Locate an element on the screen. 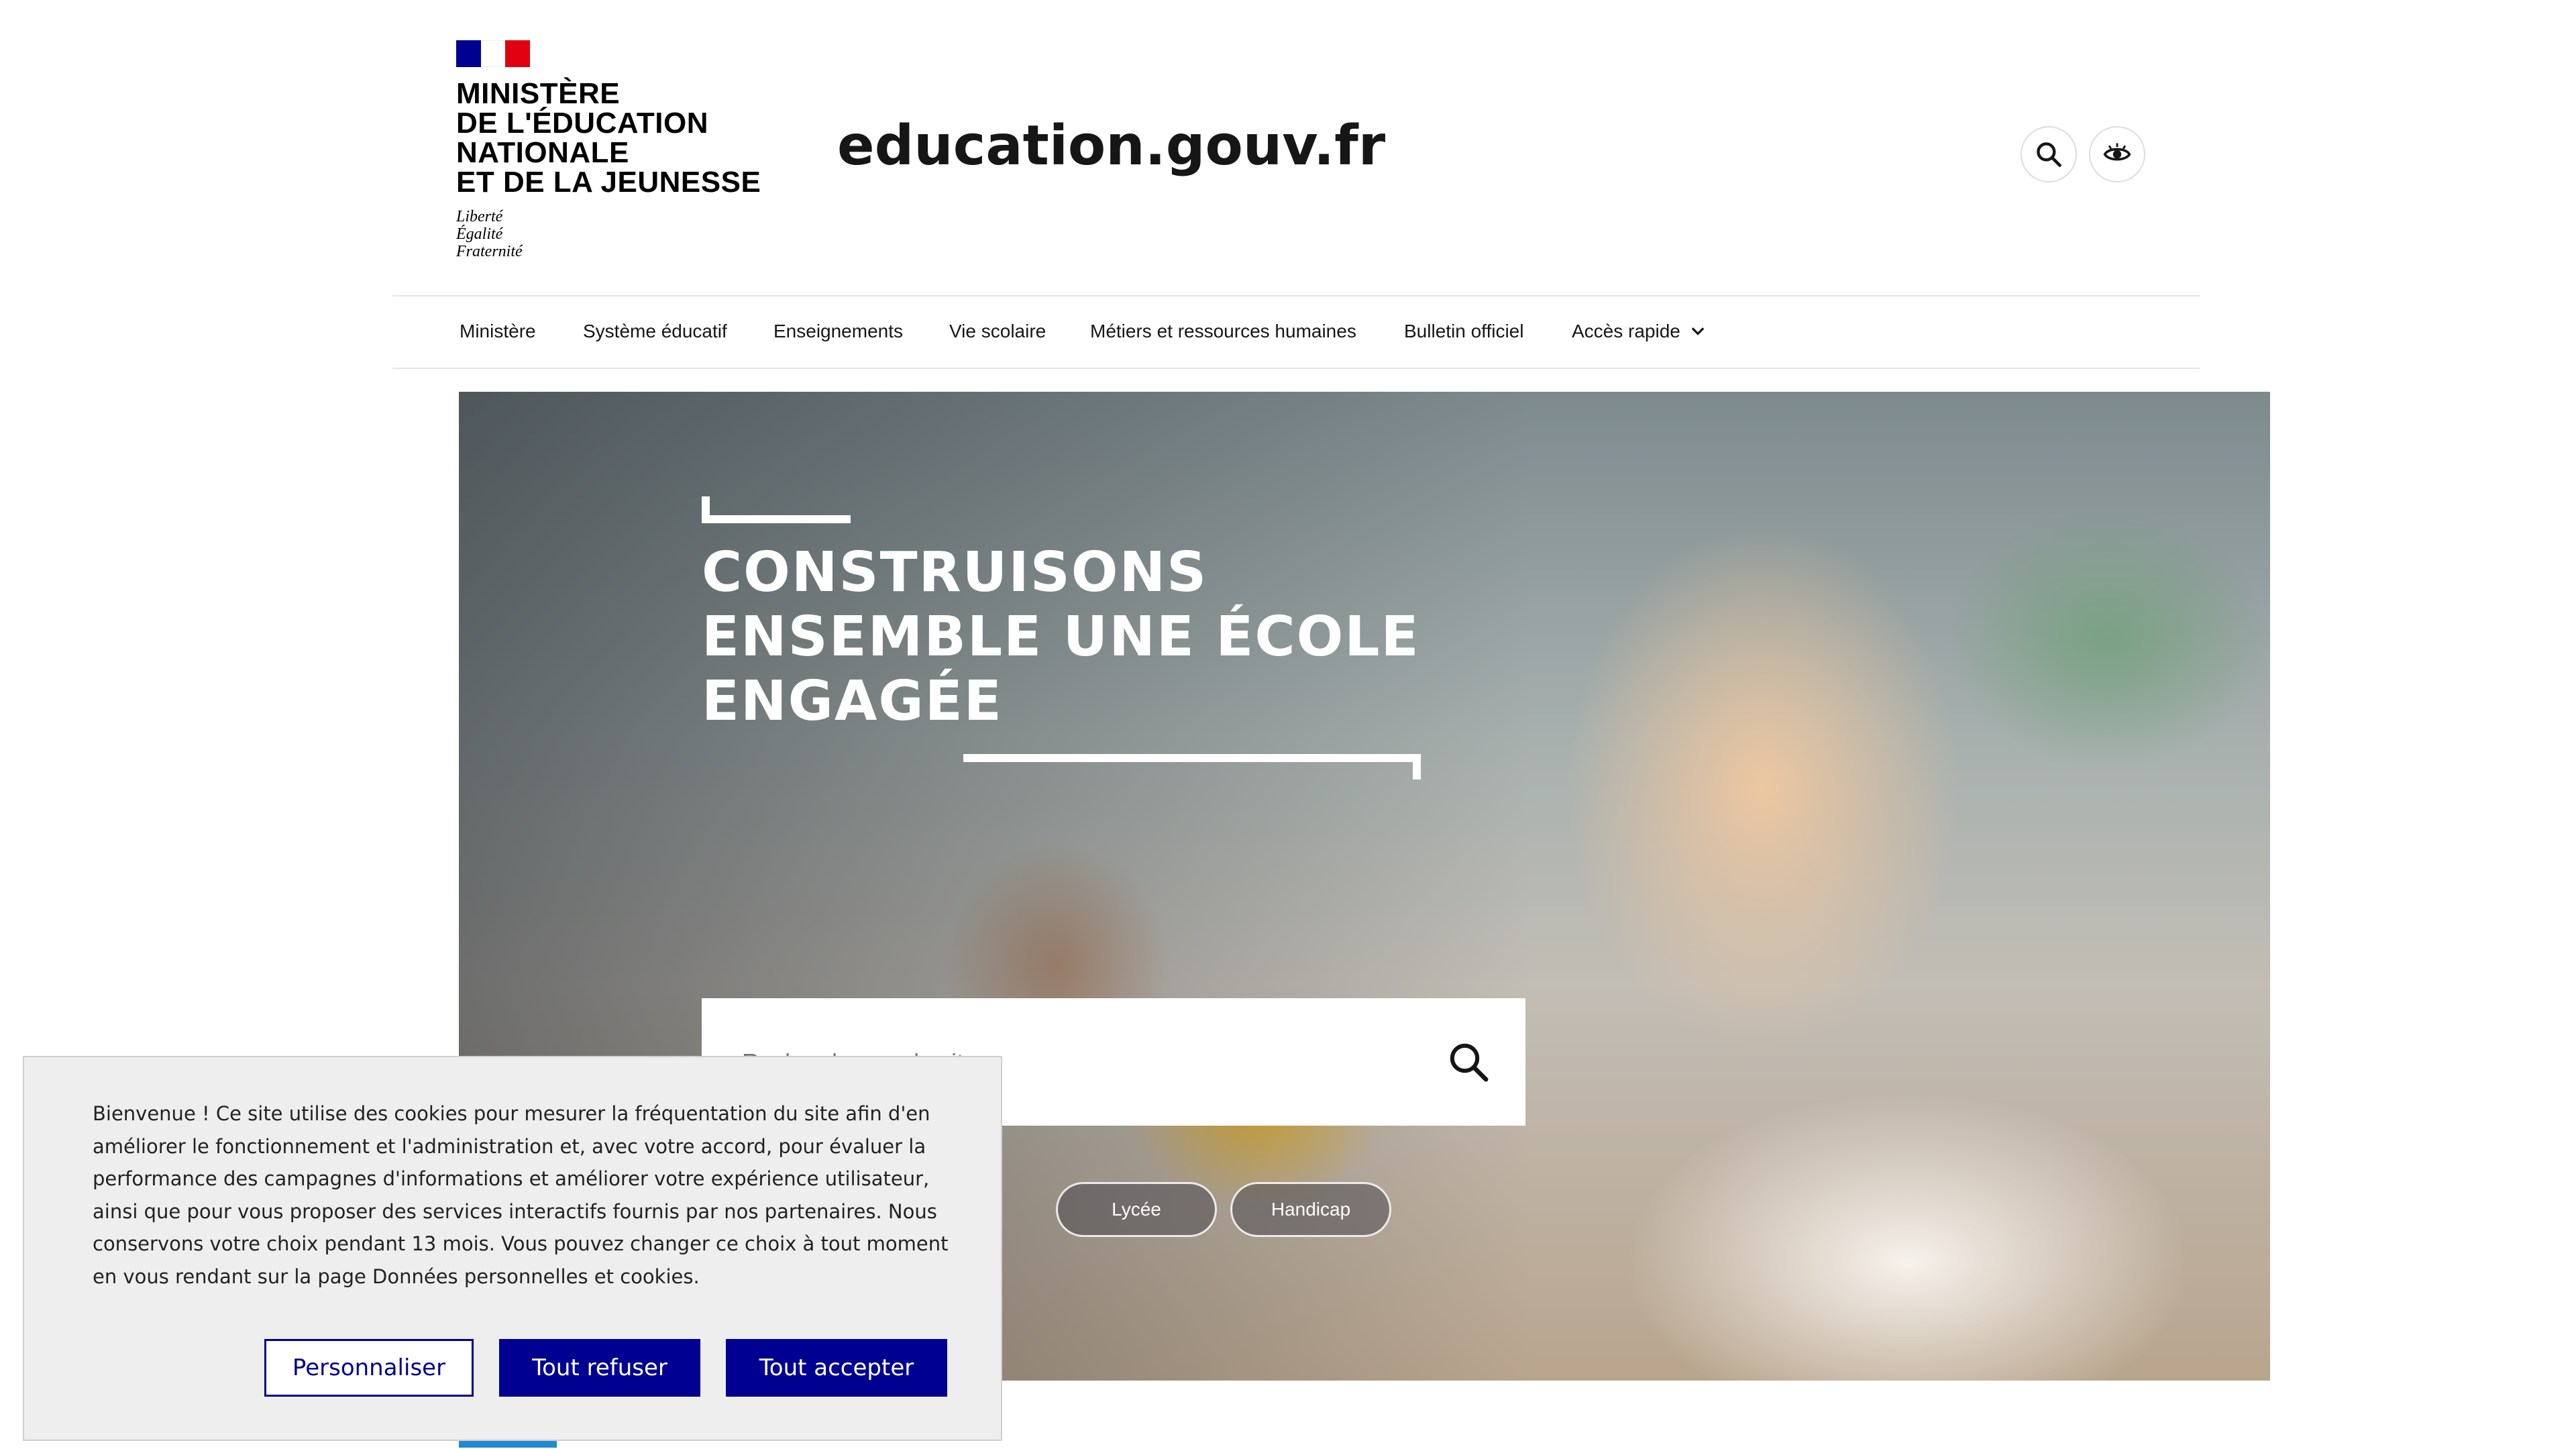 The height and width of the screenshot is (1449, 2576). nav-item-systeme-educatif: Système éducatif is located at coordinates (655, 331).